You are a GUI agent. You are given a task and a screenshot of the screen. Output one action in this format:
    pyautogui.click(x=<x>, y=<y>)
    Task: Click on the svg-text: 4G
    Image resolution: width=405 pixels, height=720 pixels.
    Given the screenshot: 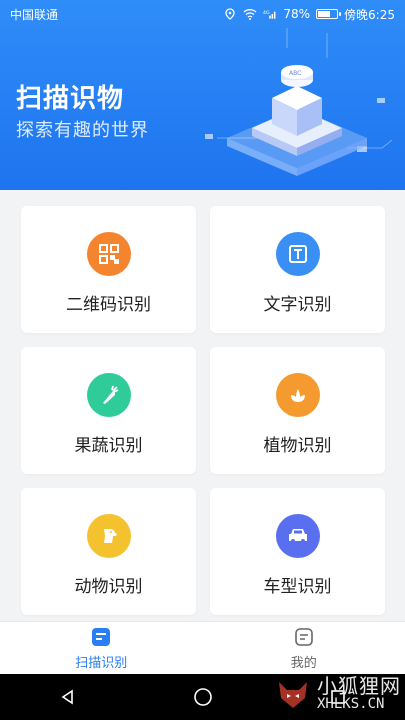 What is the action you would take?
    pyautogui.click(x=266, y=13)
    